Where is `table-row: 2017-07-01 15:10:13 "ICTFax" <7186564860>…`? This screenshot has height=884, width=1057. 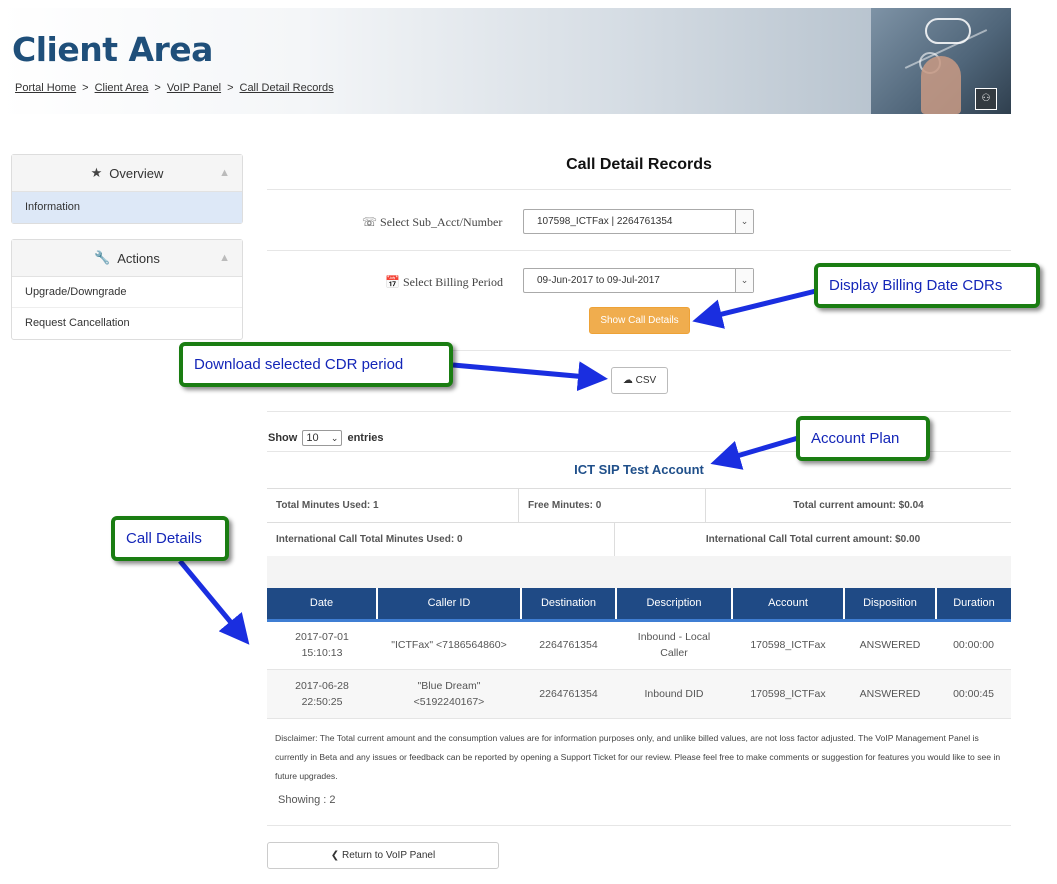 table-row: 2017-07-01 15:10:13 "ICTFax" <7186564860>… is located at coordinates (639, 645).